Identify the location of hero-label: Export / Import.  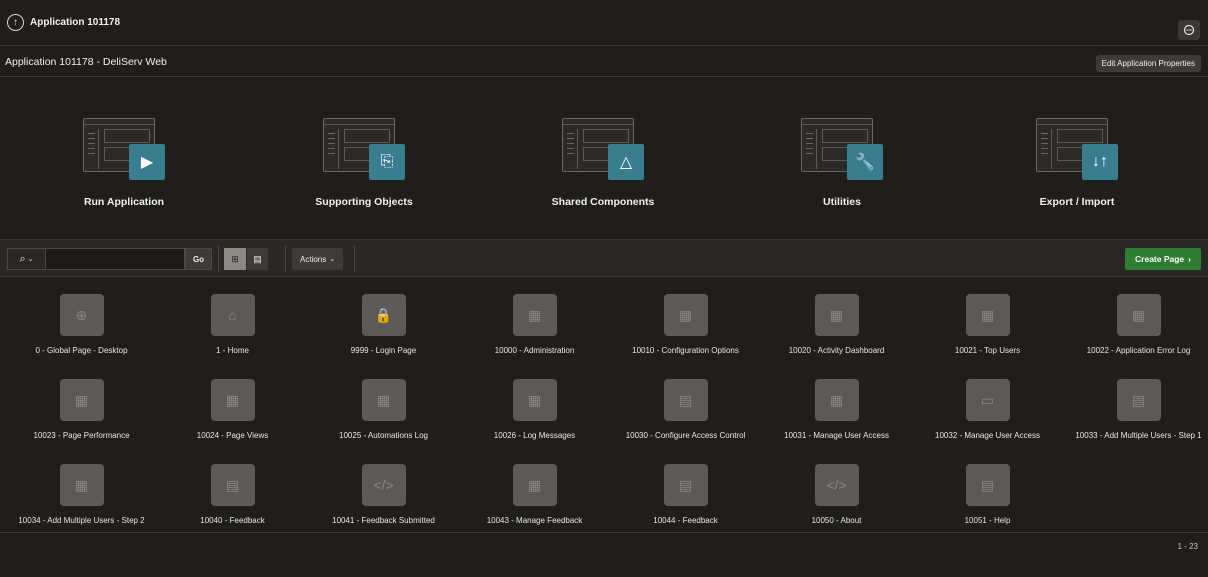
(1077, 202).